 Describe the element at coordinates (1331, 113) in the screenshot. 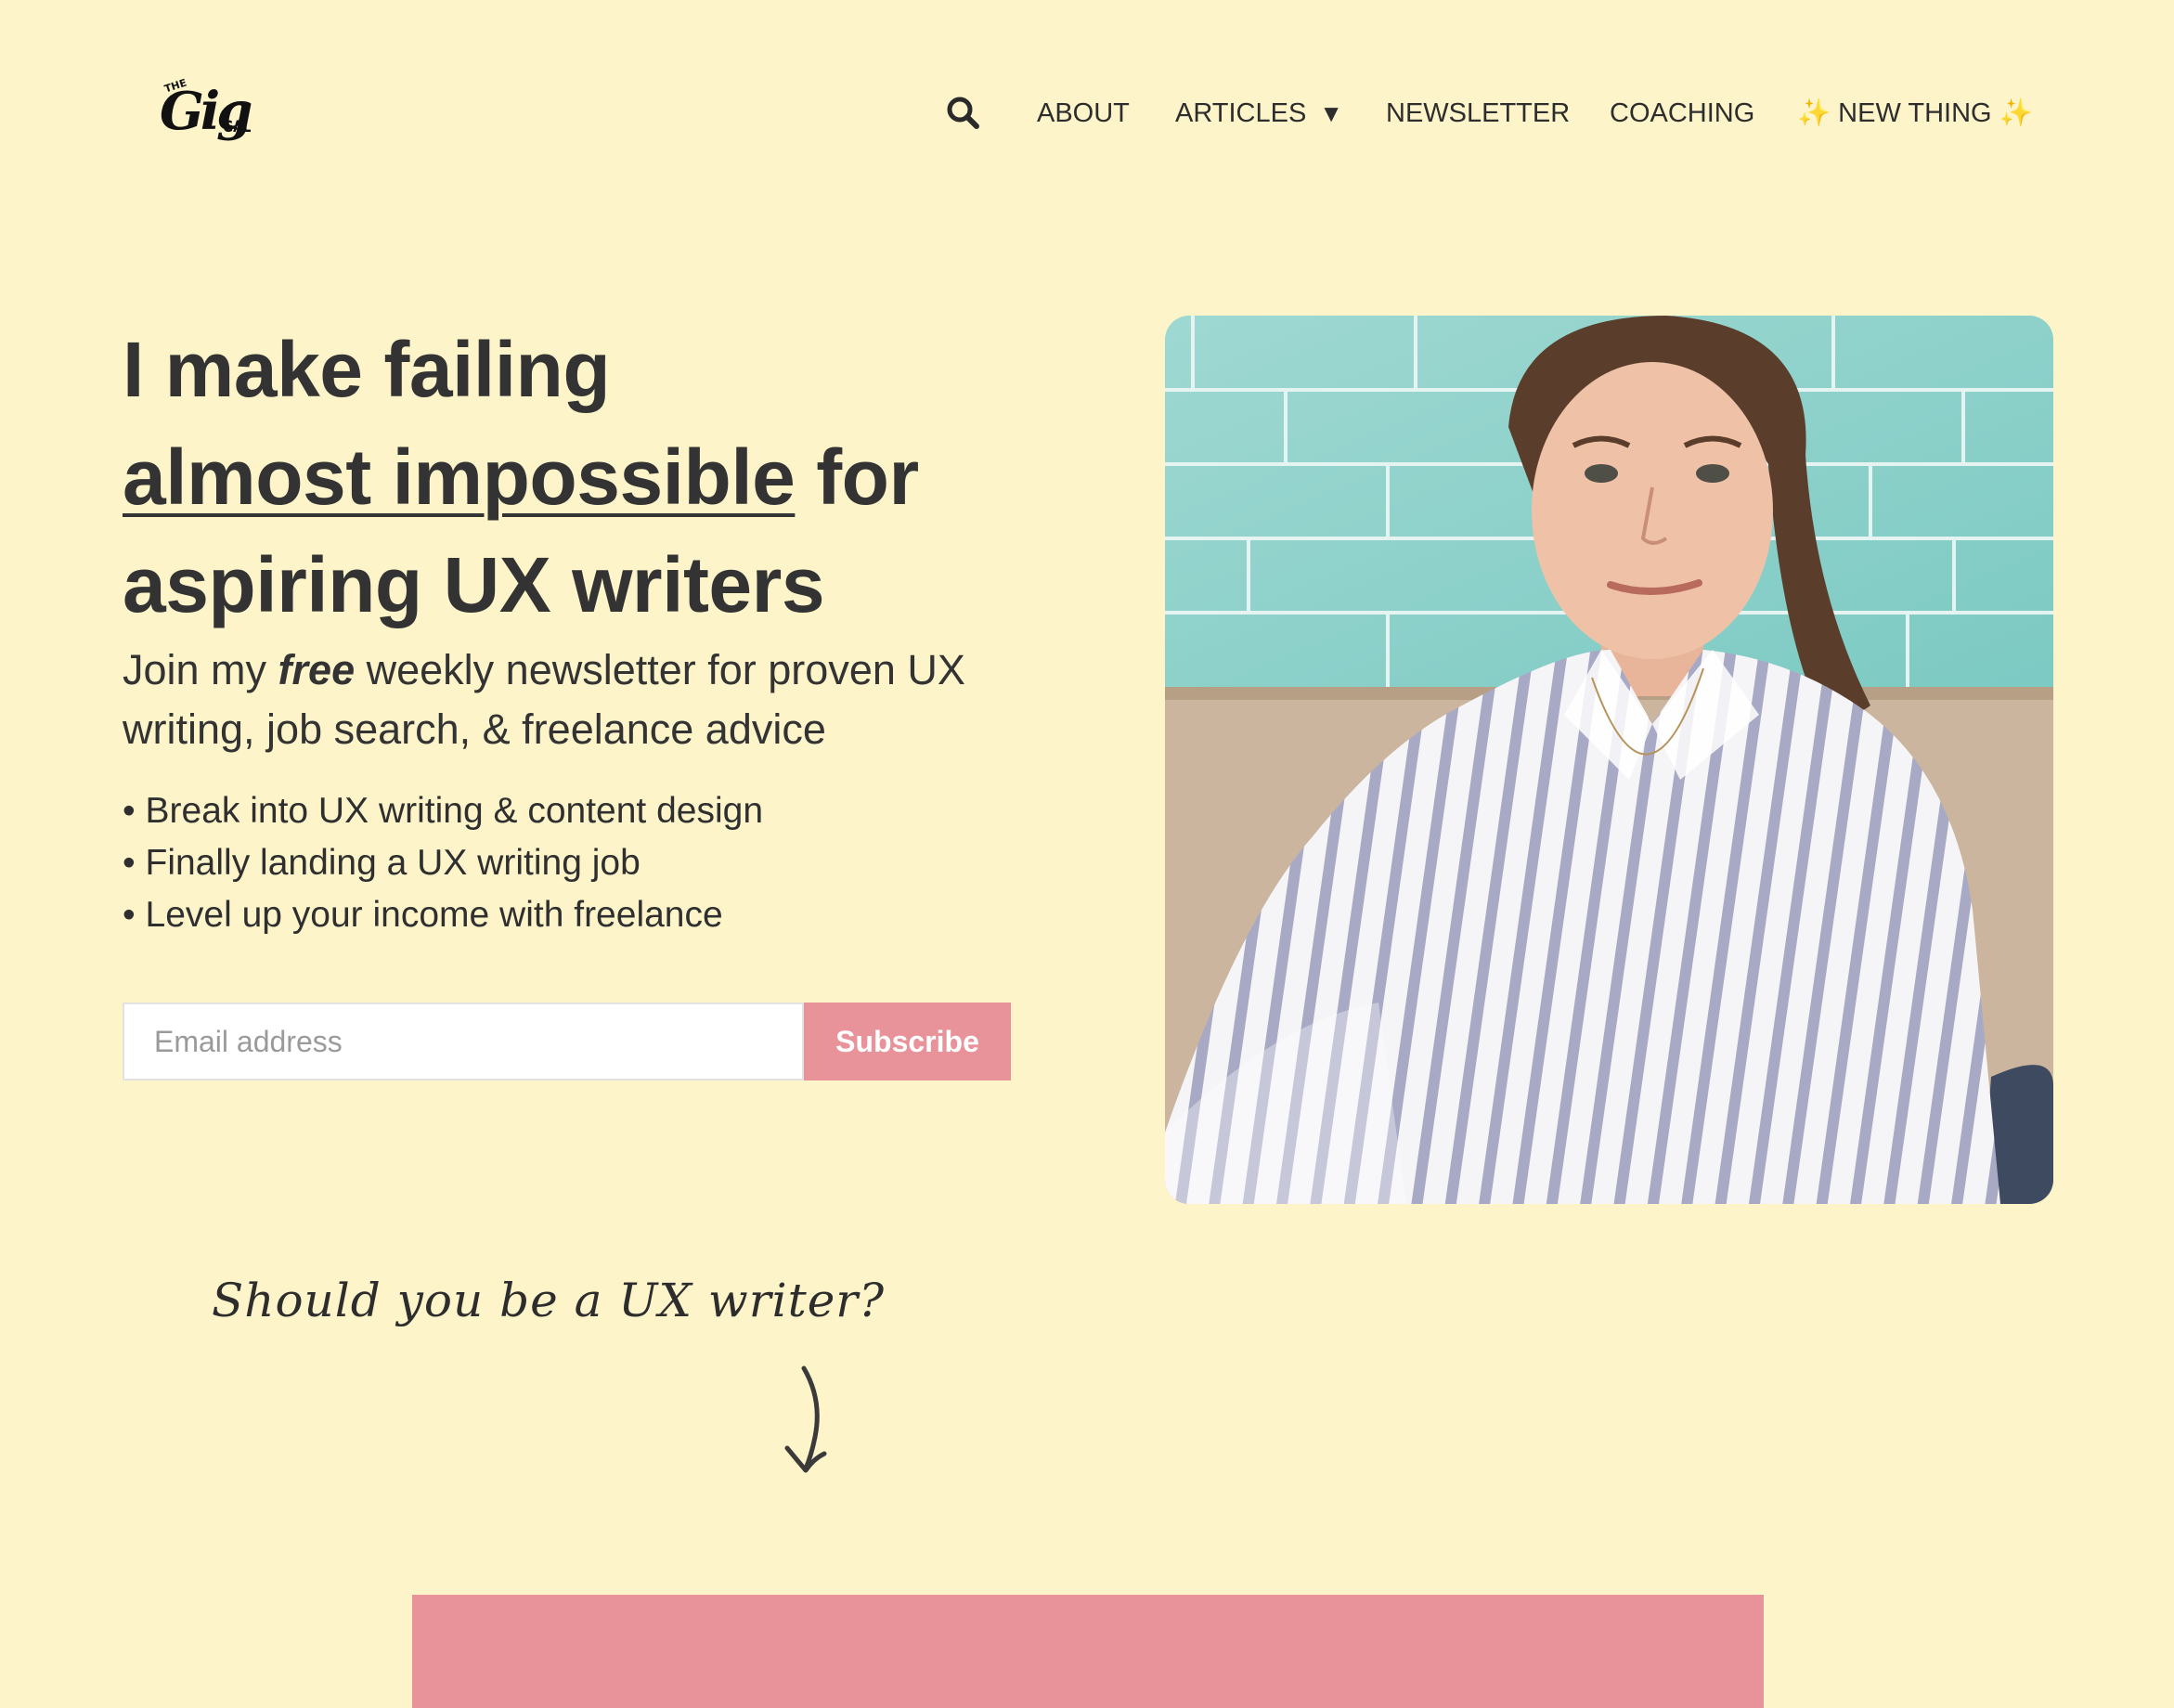

I see `chevron-down-icon: ▼` at that location.